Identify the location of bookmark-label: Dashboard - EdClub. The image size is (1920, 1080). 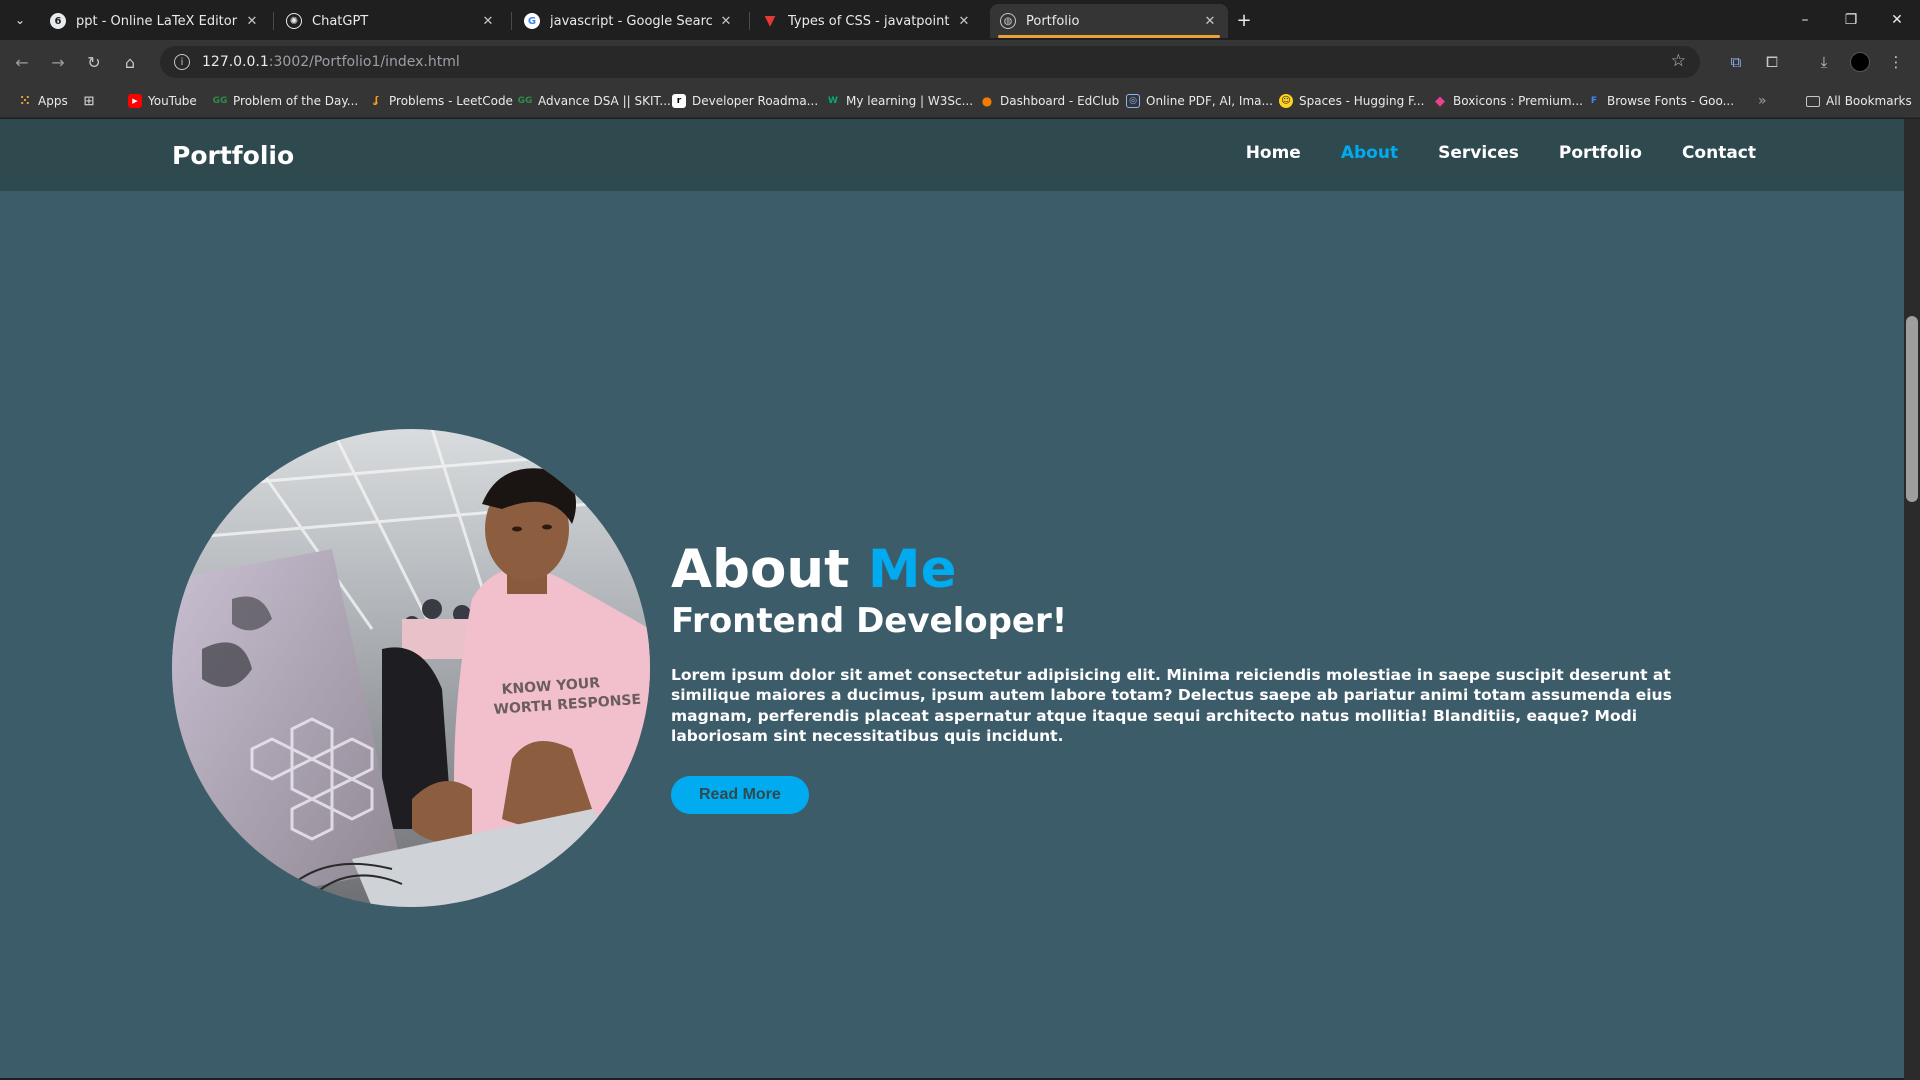
(1060, 101).